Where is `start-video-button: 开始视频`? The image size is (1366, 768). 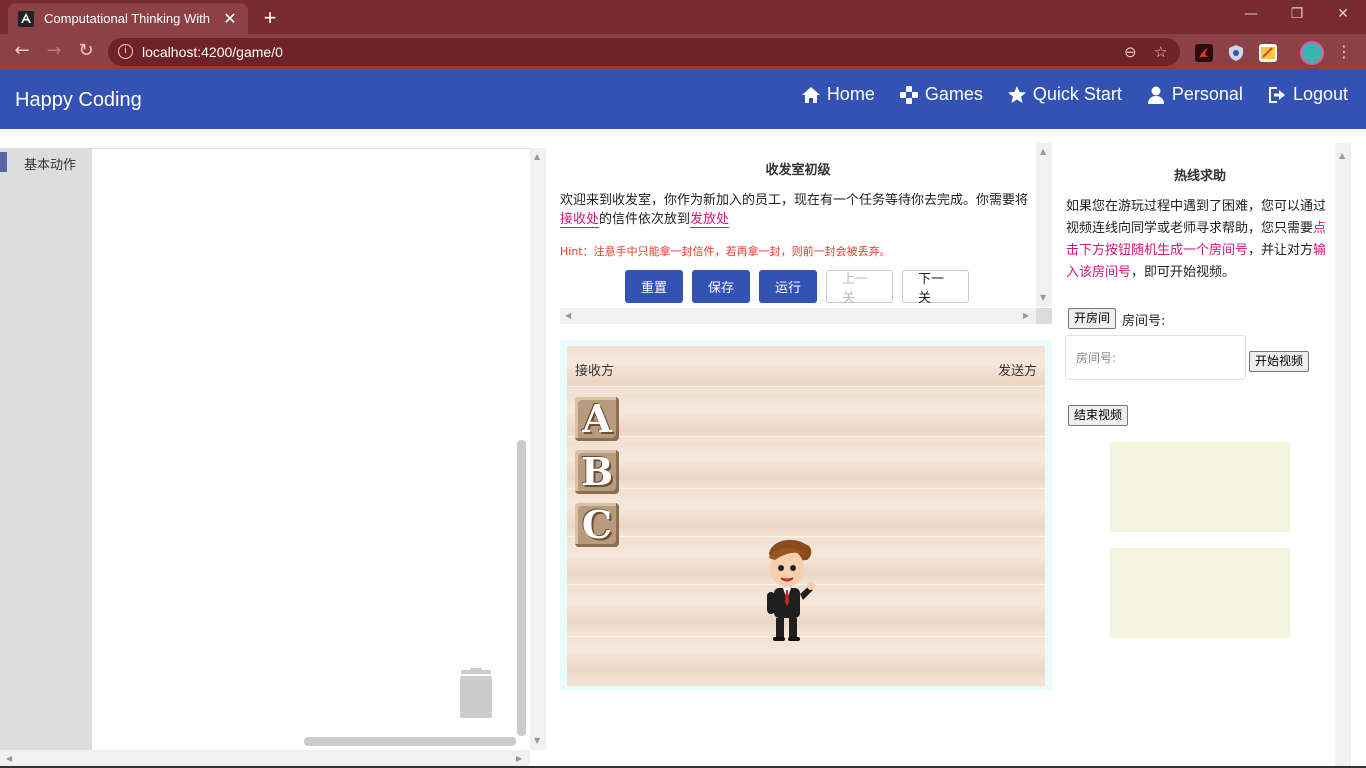
start-video-button: 开始视频 is located at coordinates (1279, 361).